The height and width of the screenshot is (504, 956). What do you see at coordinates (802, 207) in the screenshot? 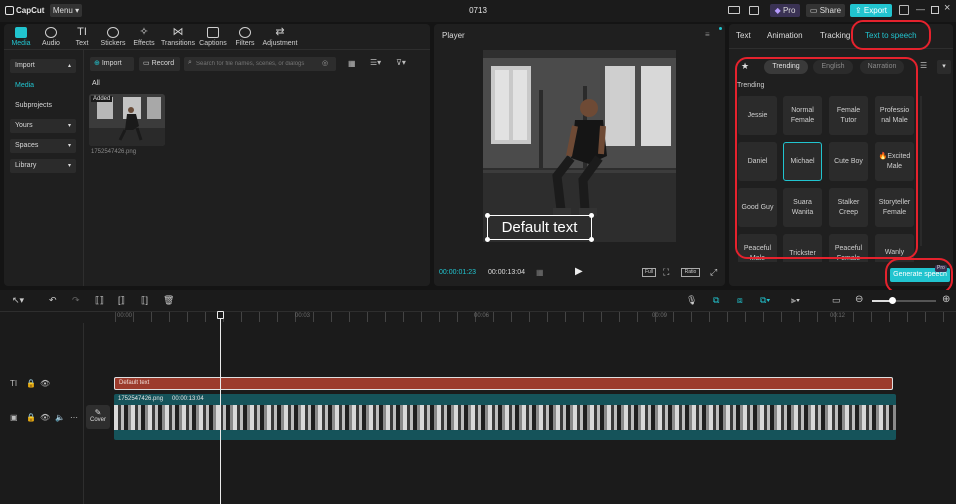
I see `voice-suara-wanita: Suara Wanita` at bounding box center [802, 207].